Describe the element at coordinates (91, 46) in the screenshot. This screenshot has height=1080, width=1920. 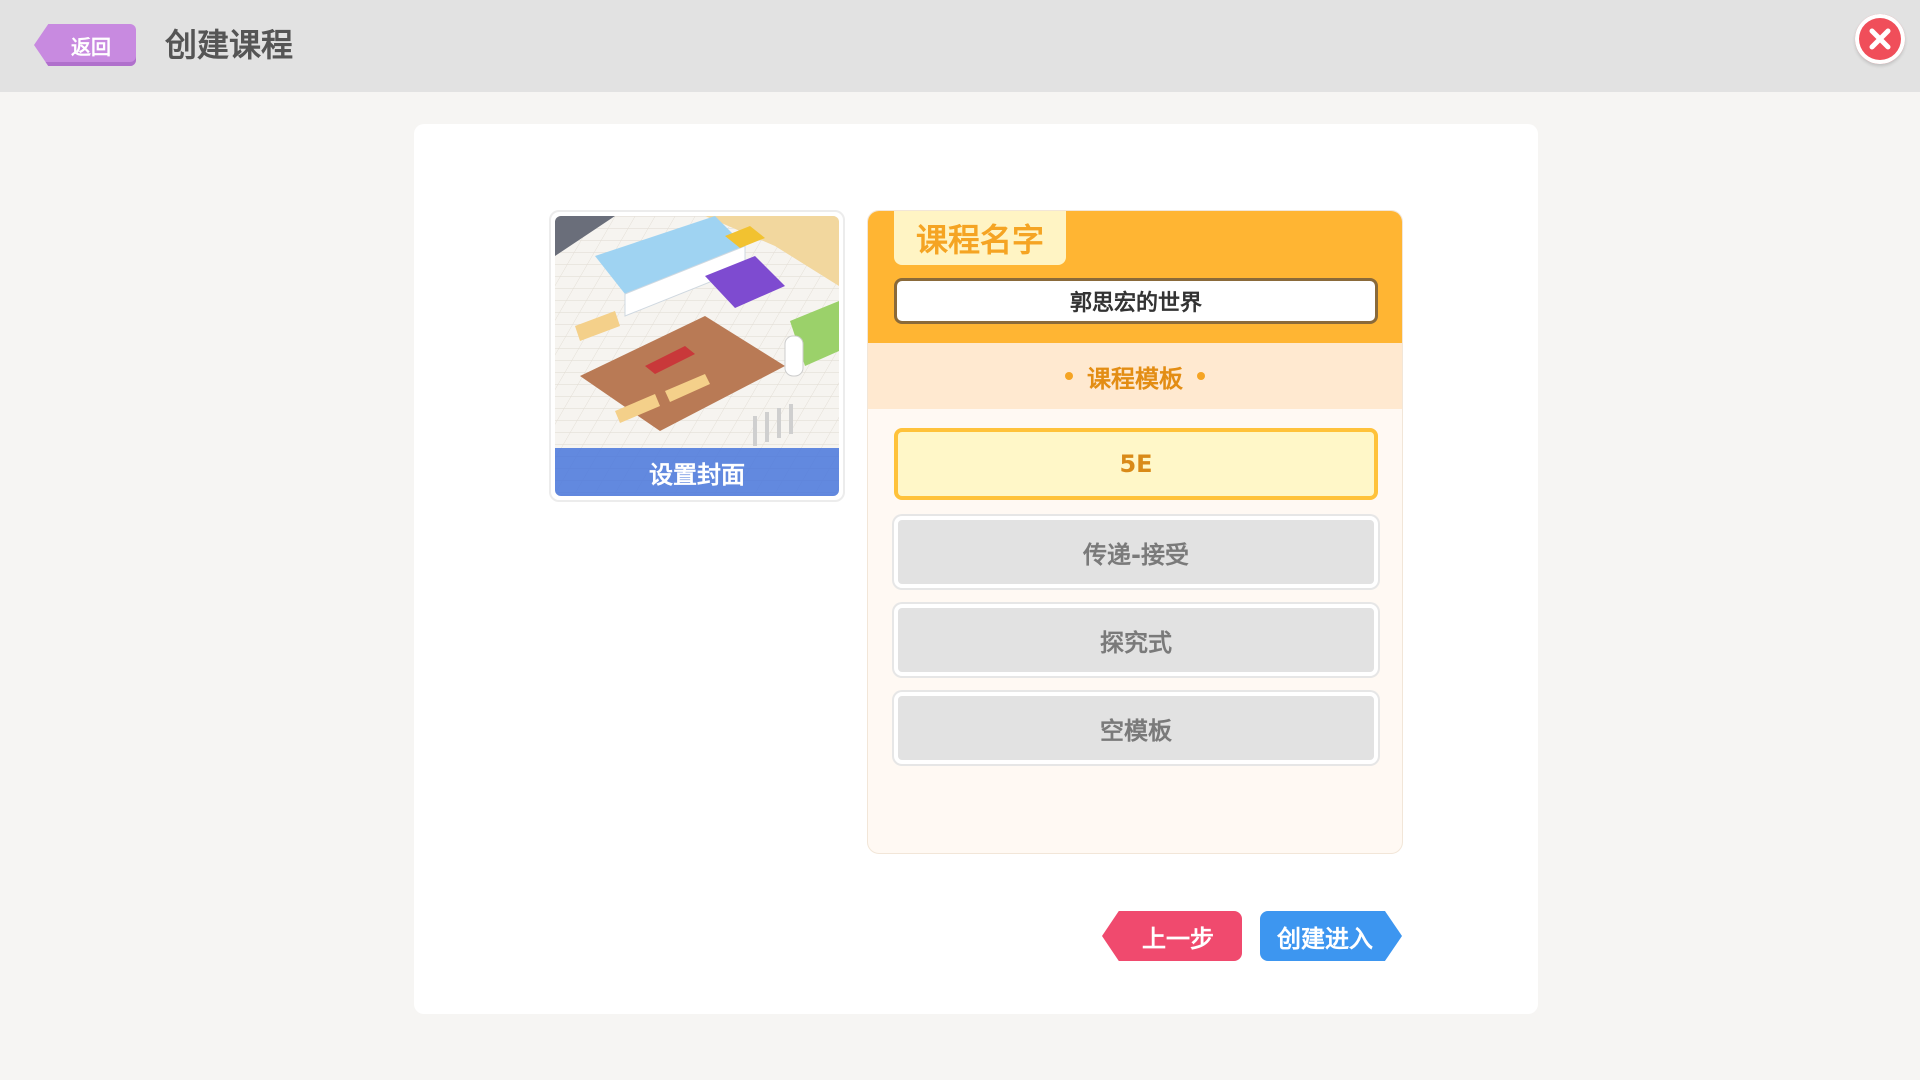
I see `back-button-label: 返回` at that location.